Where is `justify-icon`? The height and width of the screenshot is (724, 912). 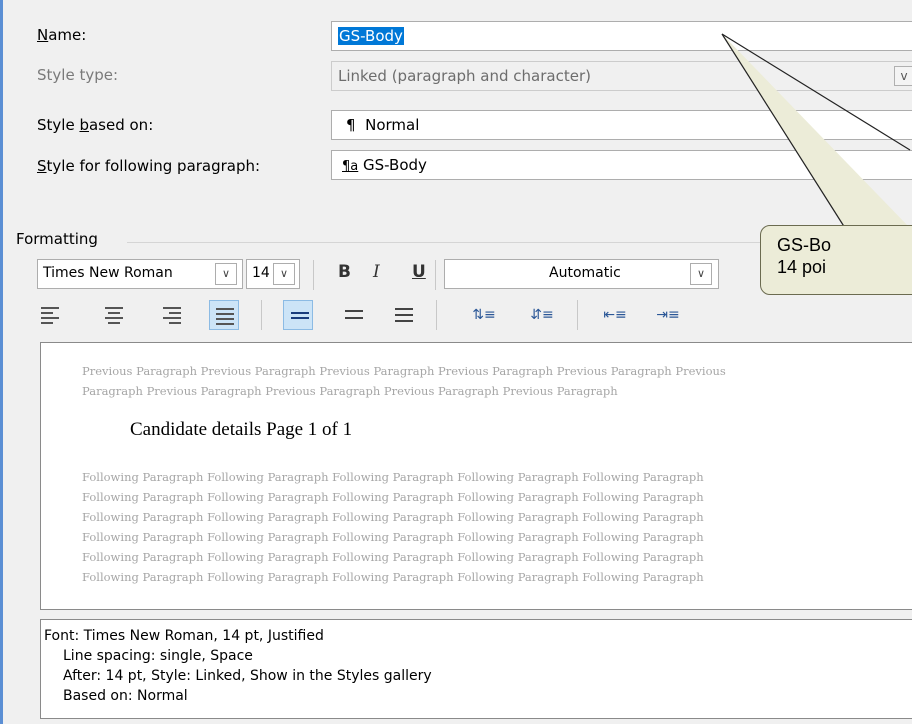 justify-icon is located at coordinates (225, 318).